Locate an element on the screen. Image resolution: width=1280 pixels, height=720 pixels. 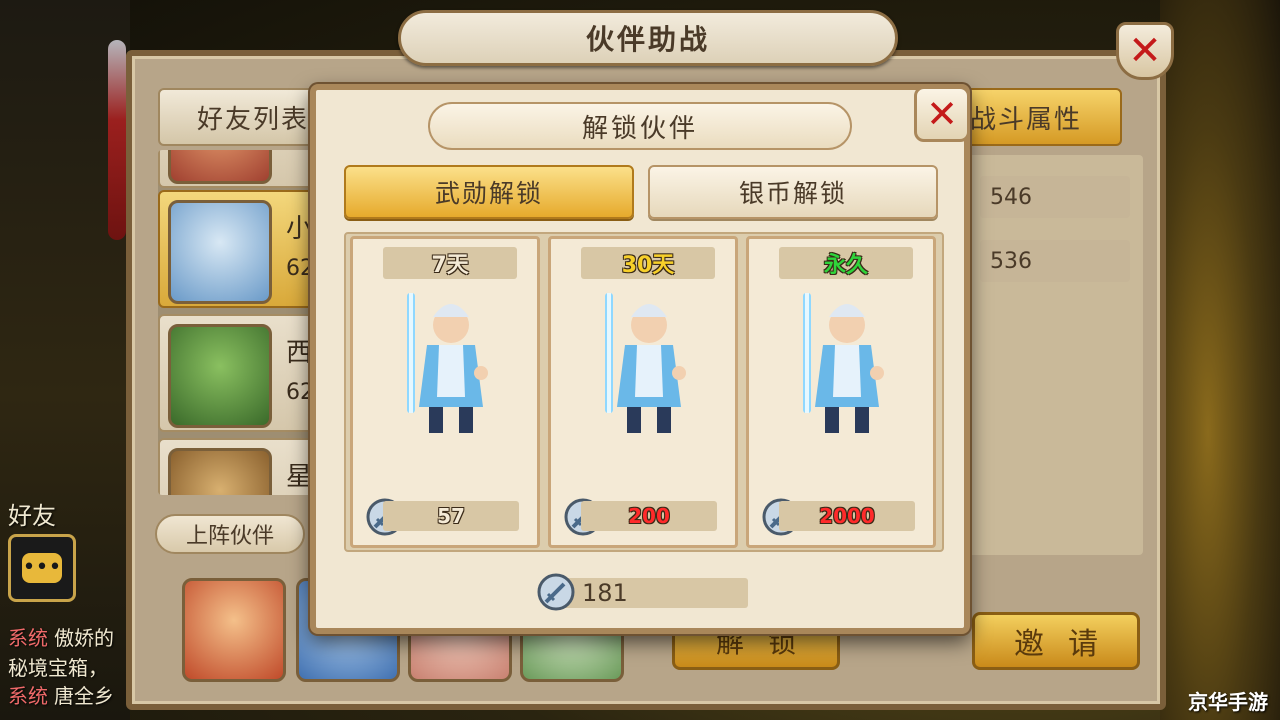
watermark: 京华手游 is located at coordinates (1228, 702).